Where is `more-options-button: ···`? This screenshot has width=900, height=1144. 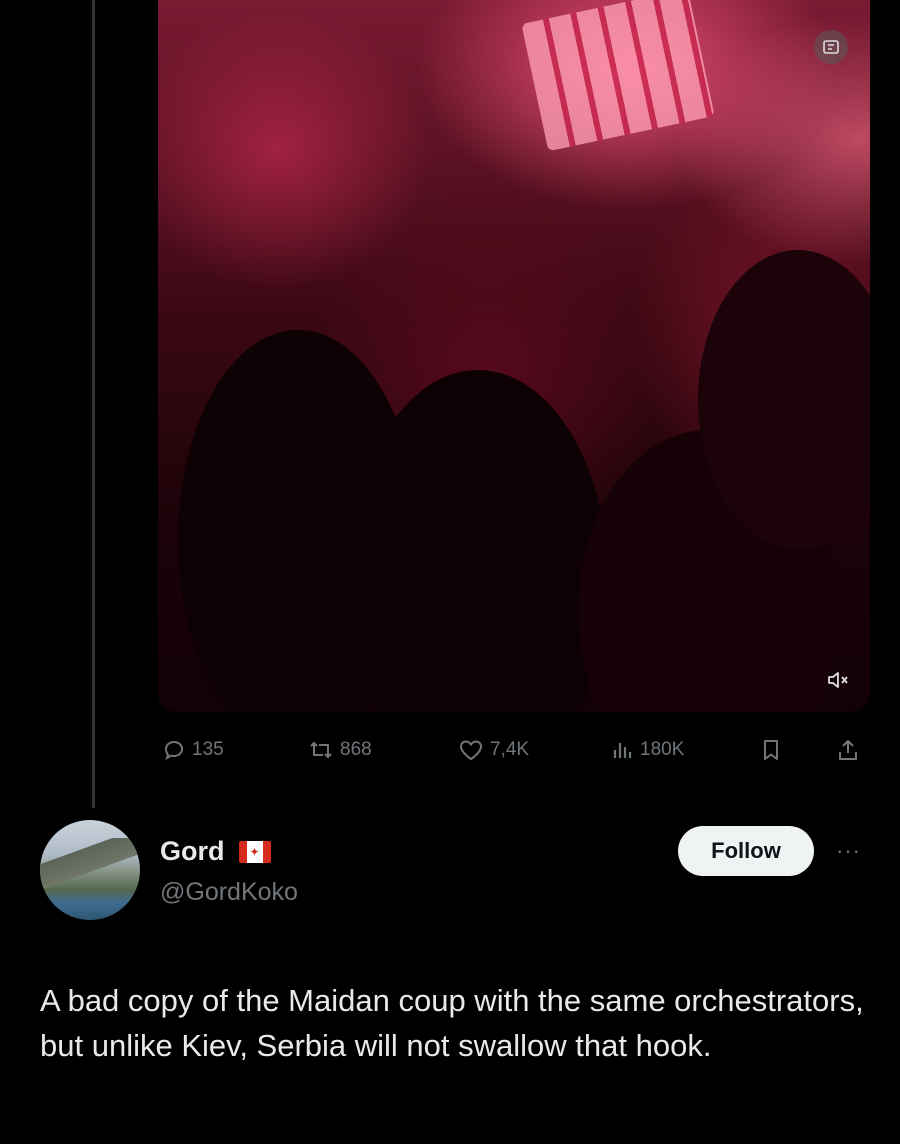
more-options-button: ··· is located at coordinates (848, 851).